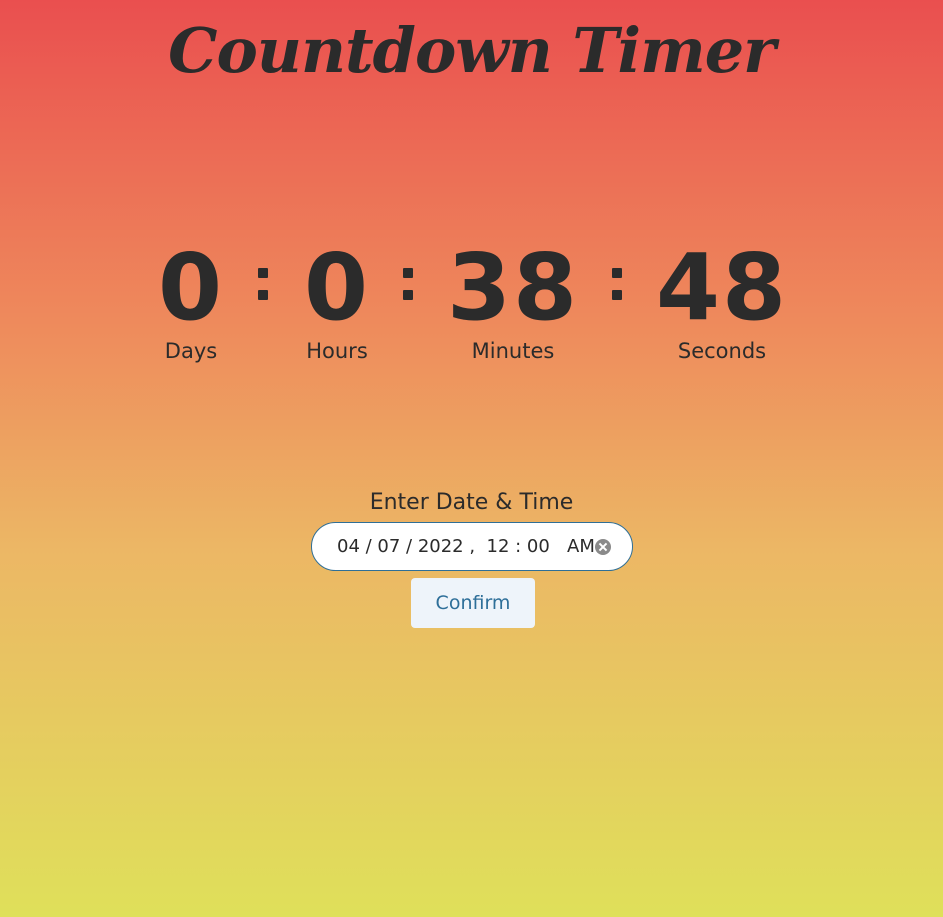 This screenshot has height=917, width=943. I want to click on hours-unit: 0 Hours, so click(337, 300).